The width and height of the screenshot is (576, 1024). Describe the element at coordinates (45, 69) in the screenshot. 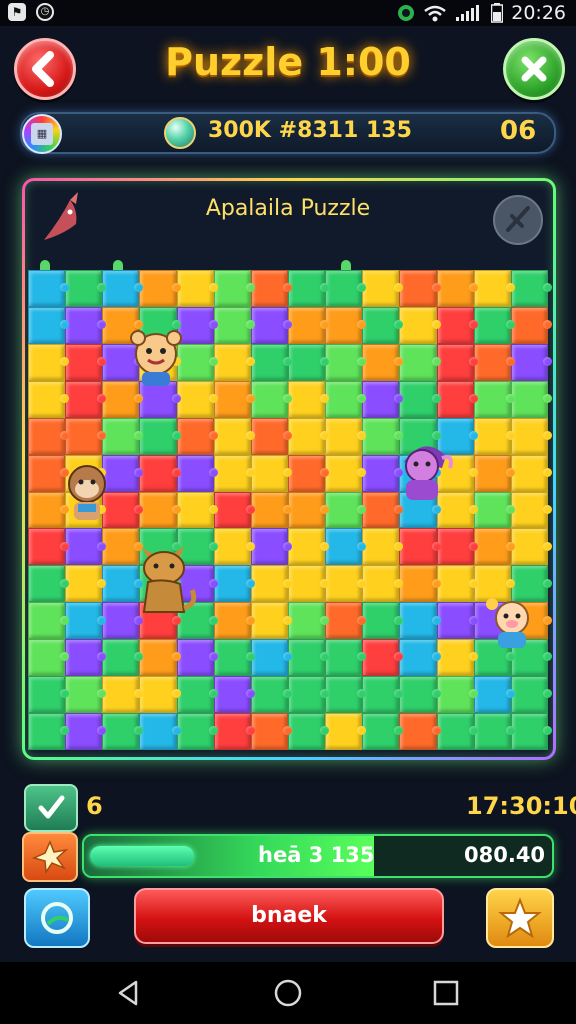

I see `back-button` at that location.